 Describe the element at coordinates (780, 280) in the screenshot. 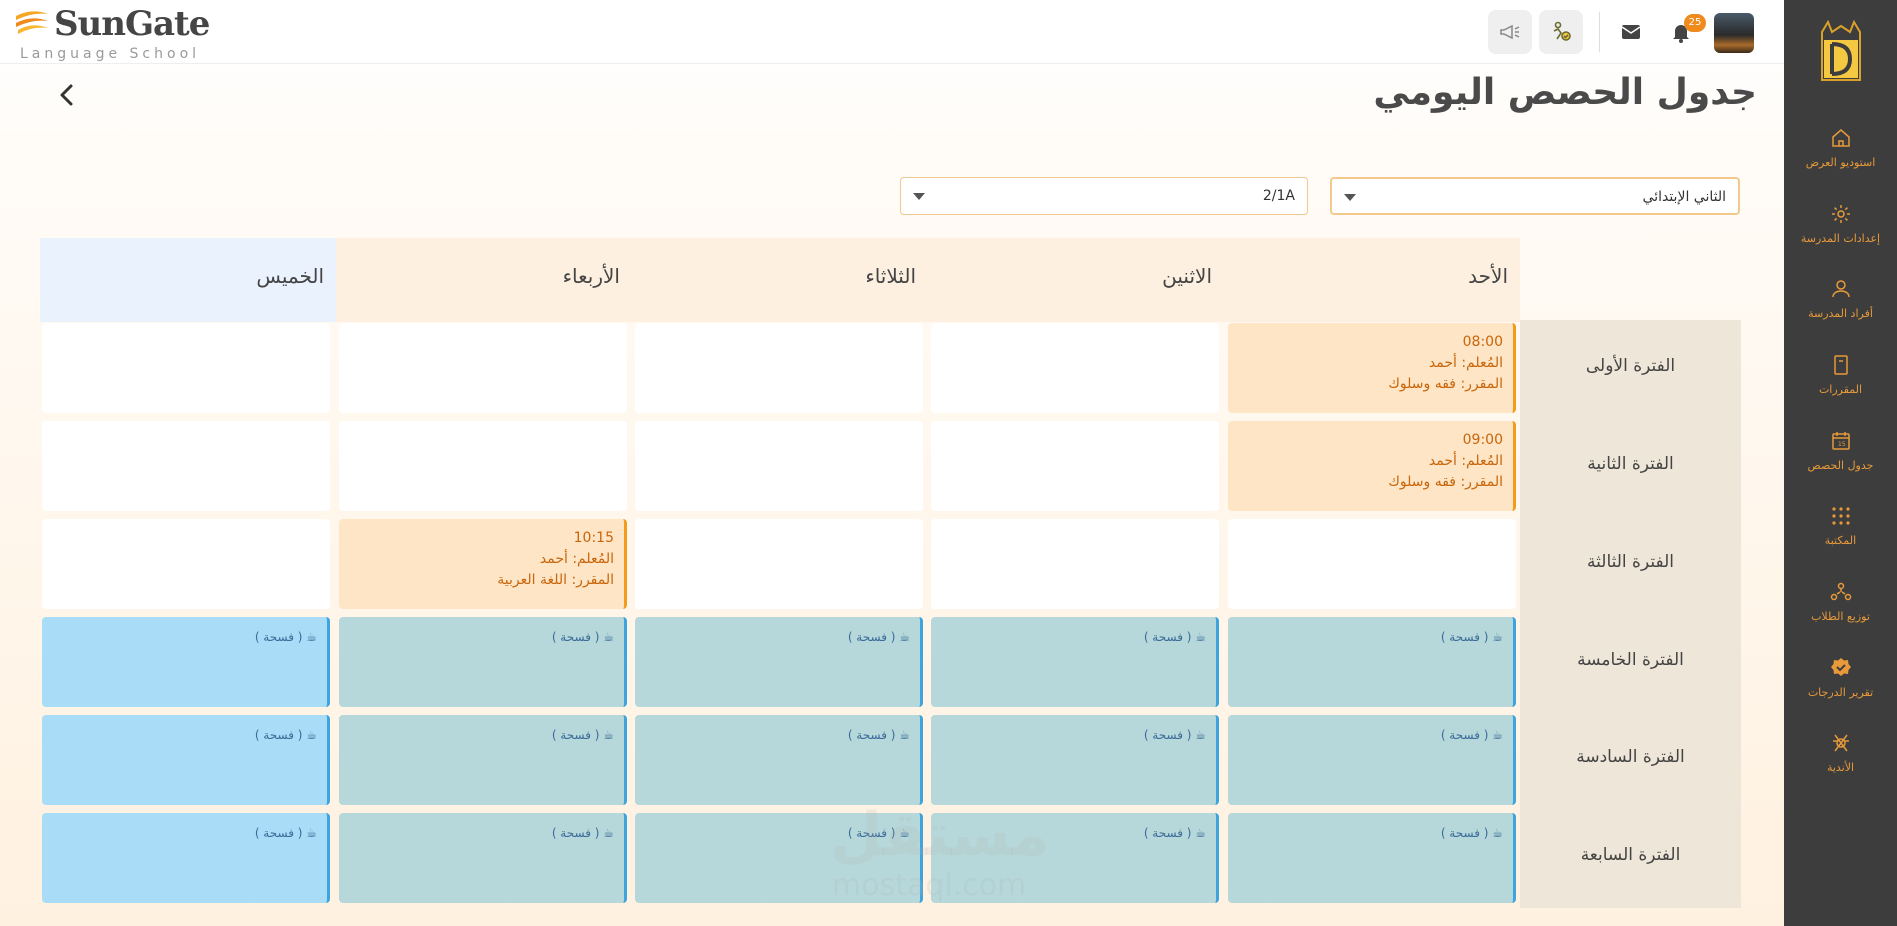

I see `day-header-tuesday: الثلاثاء` at that location.